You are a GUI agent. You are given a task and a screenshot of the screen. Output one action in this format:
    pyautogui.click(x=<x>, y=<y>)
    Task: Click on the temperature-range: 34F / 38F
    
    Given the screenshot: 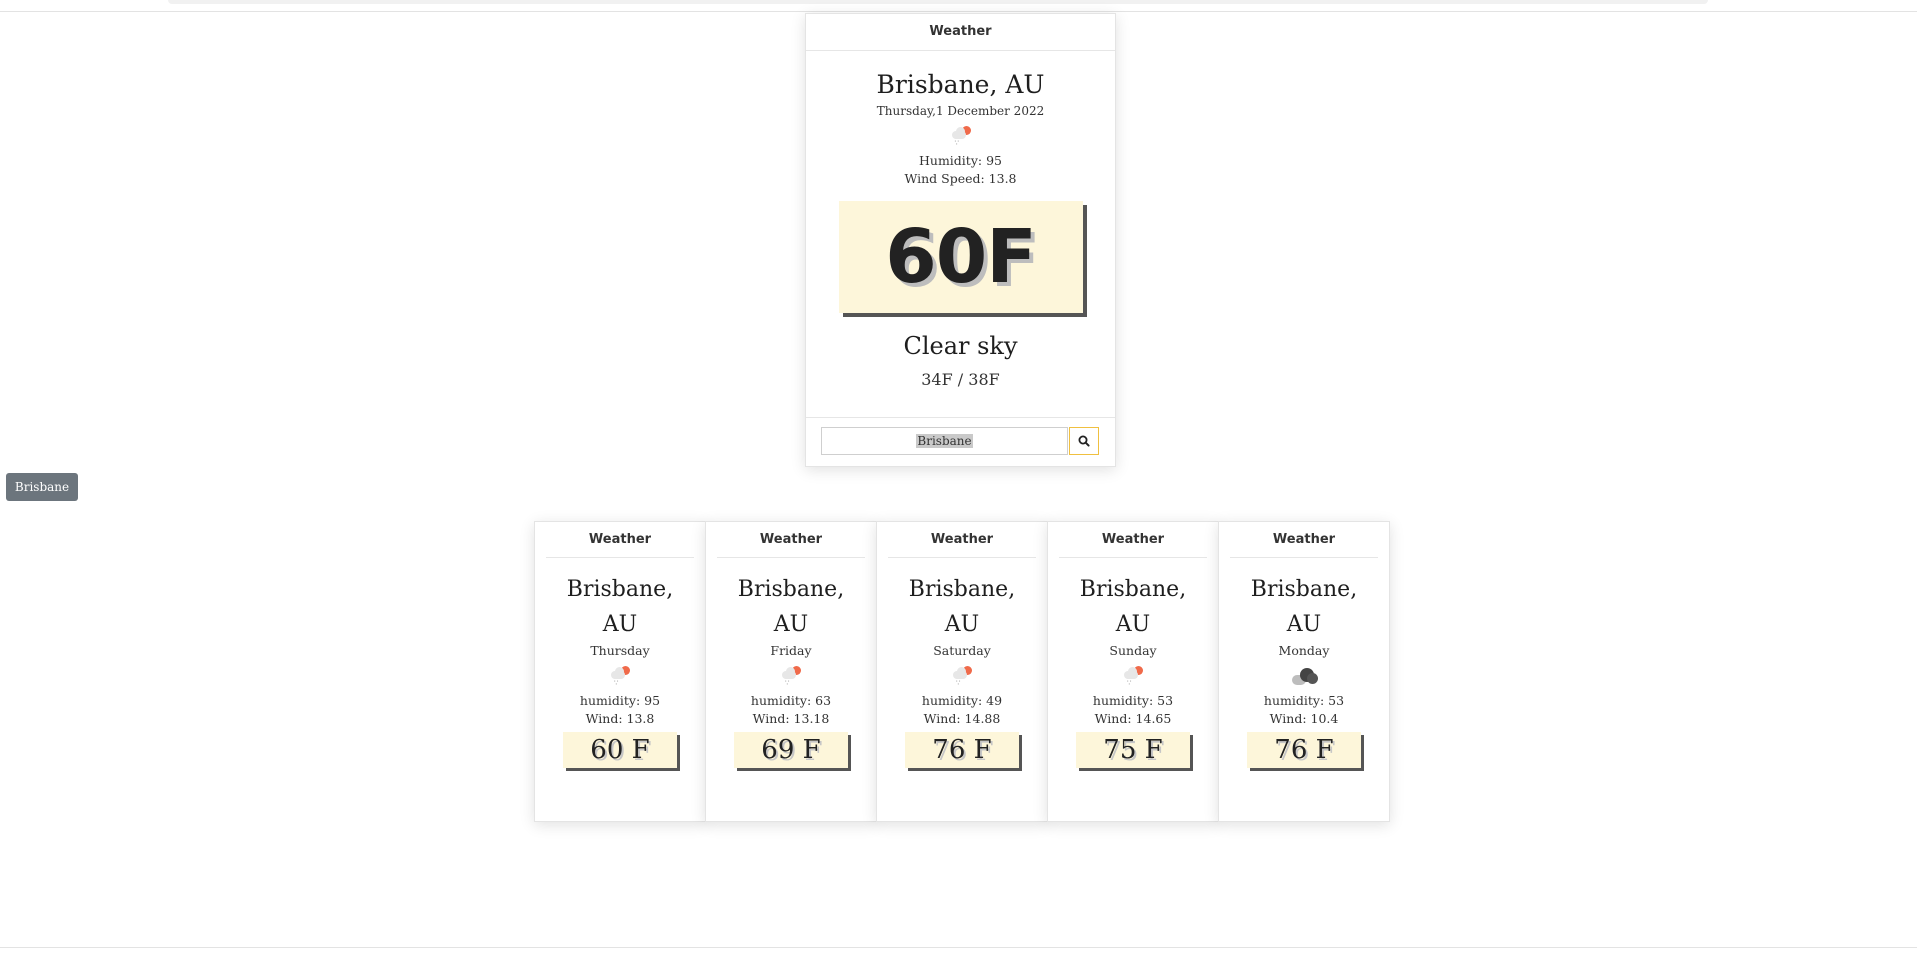 What is the action you would take?
    pyautogui.click(x=960, y=379)
    